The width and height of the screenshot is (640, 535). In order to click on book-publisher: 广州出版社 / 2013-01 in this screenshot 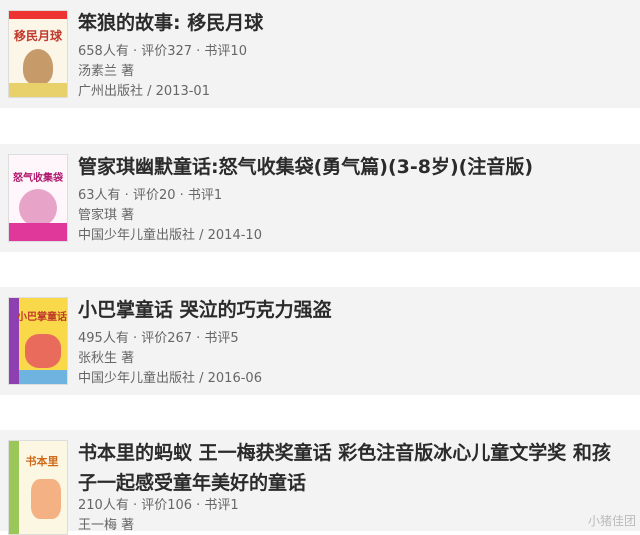, I will do `click(144, 91)`.